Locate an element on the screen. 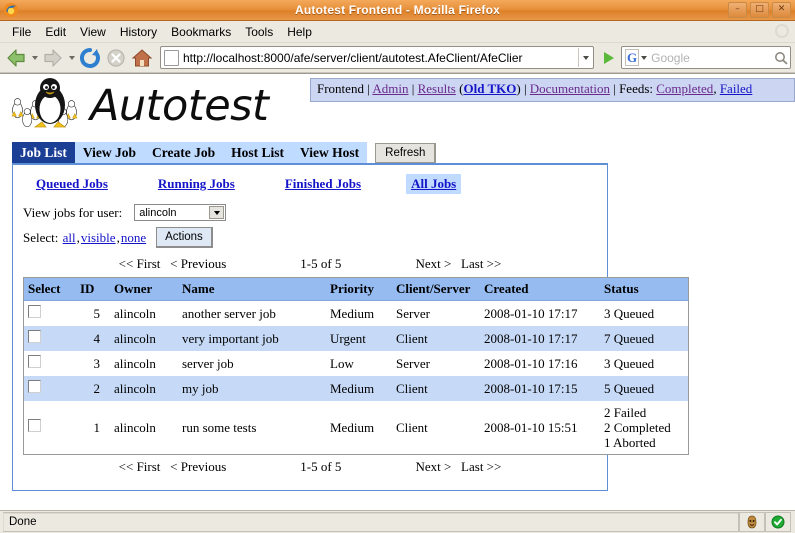  subtab-queued-jobs: Queued Jobs is located at coordinates (72, 184).